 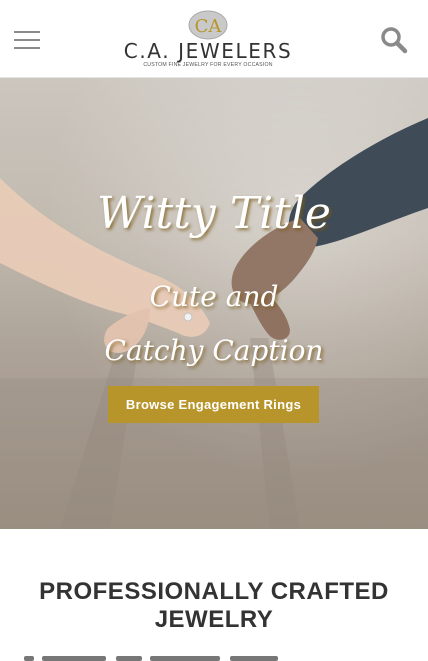 I want to click on logo-name: C.A. JEWELERS, so click(x=208, y=51).